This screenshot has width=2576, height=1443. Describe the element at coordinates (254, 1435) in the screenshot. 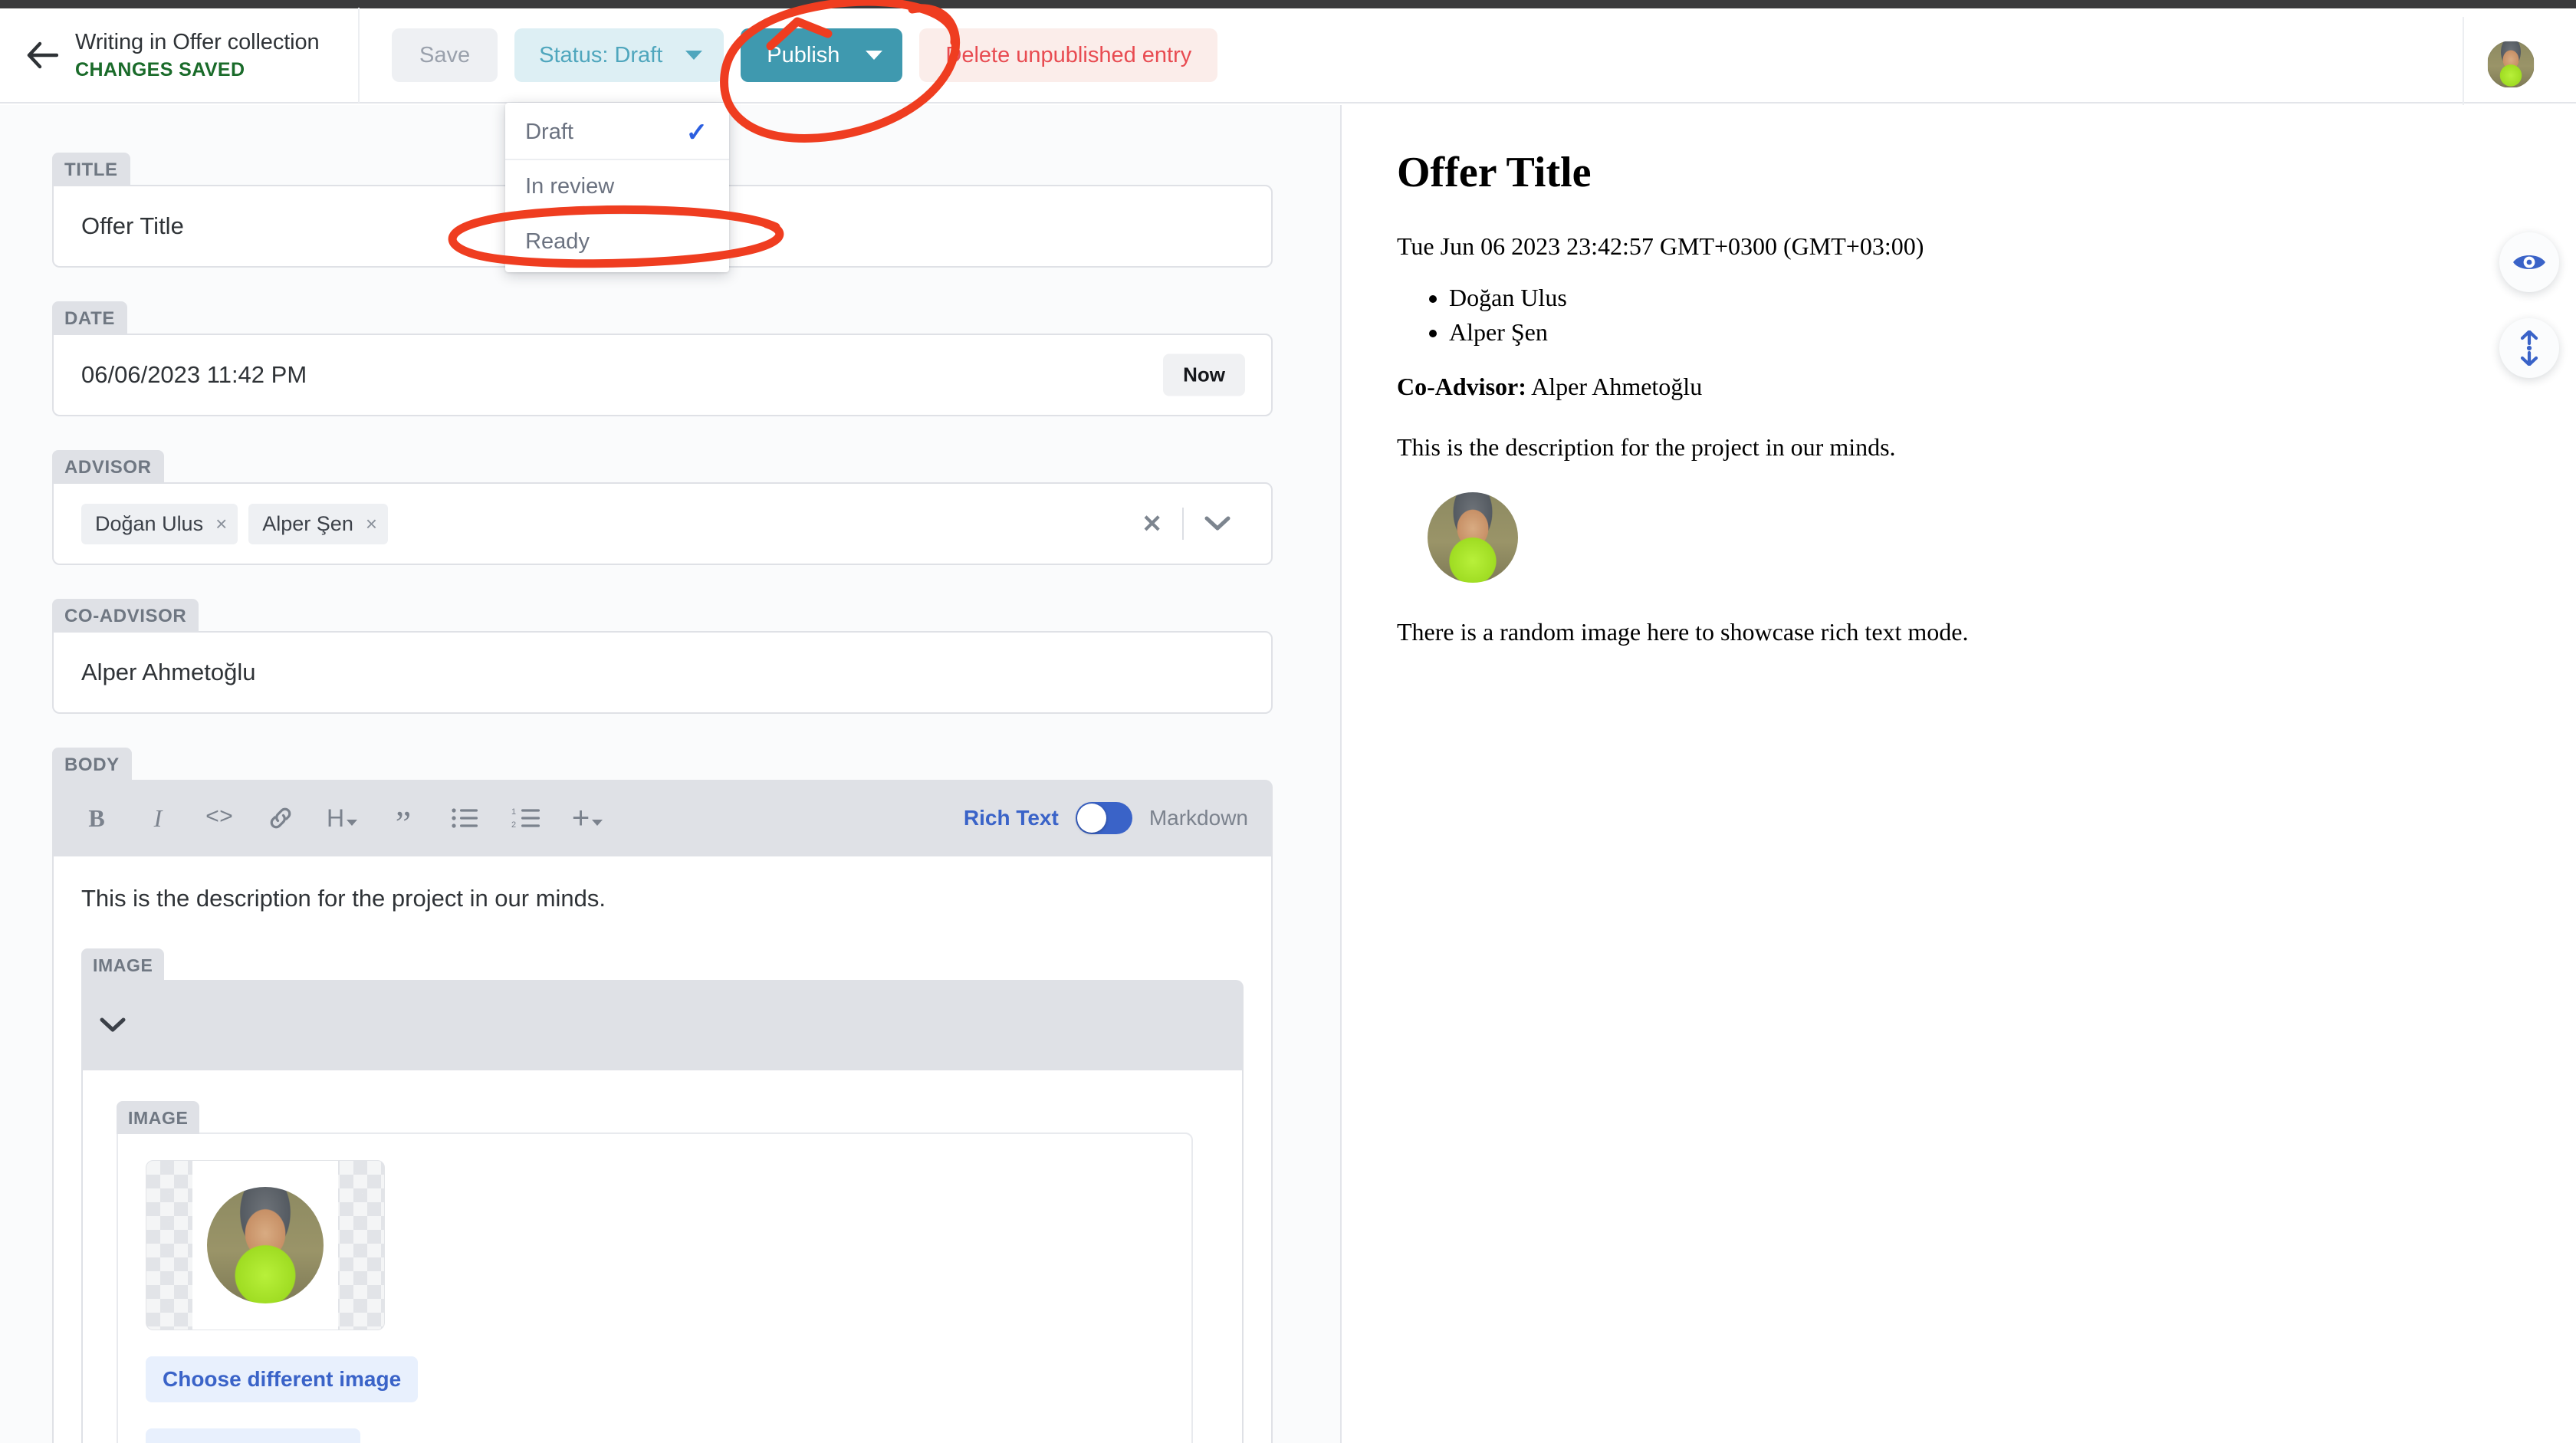

I see `replace-with-url-button: Replace with URL` at that location.